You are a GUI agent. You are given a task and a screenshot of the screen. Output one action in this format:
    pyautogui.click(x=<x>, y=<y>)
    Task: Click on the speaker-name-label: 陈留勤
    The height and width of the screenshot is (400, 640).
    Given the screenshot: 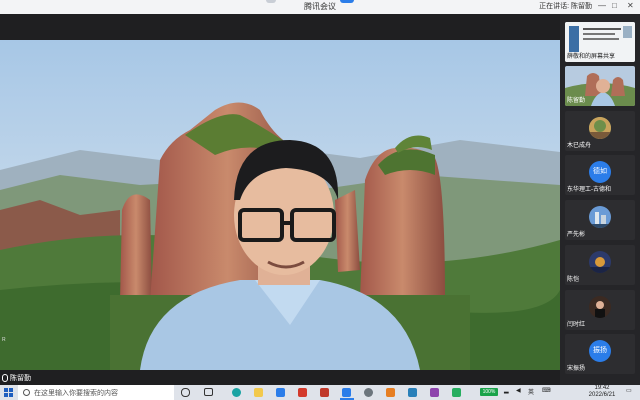 What is the action you would take?
    pyautogui.click(x=16, y=378)
    